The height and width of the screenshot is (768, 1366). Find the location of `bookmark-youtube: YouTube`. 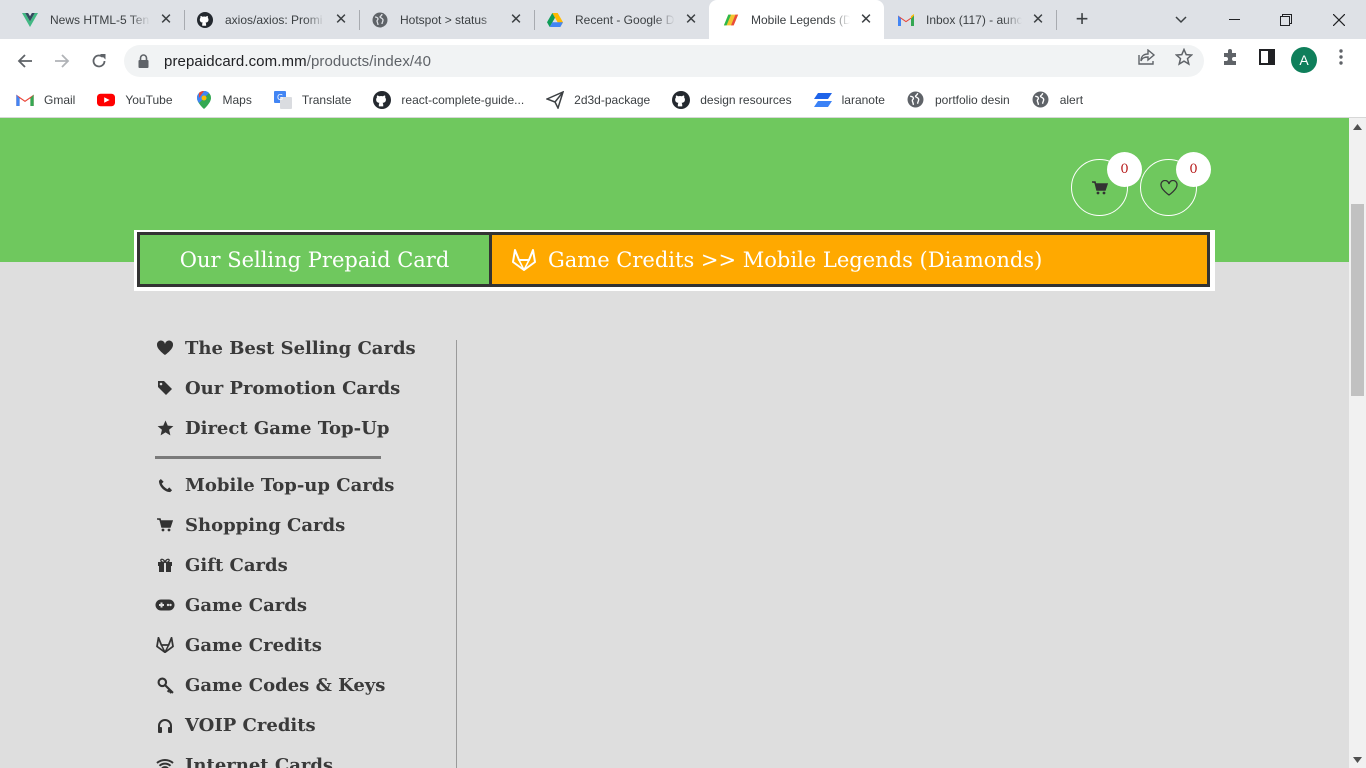

bookmark-youtube: YouTube is located at coordinates (135, 100).